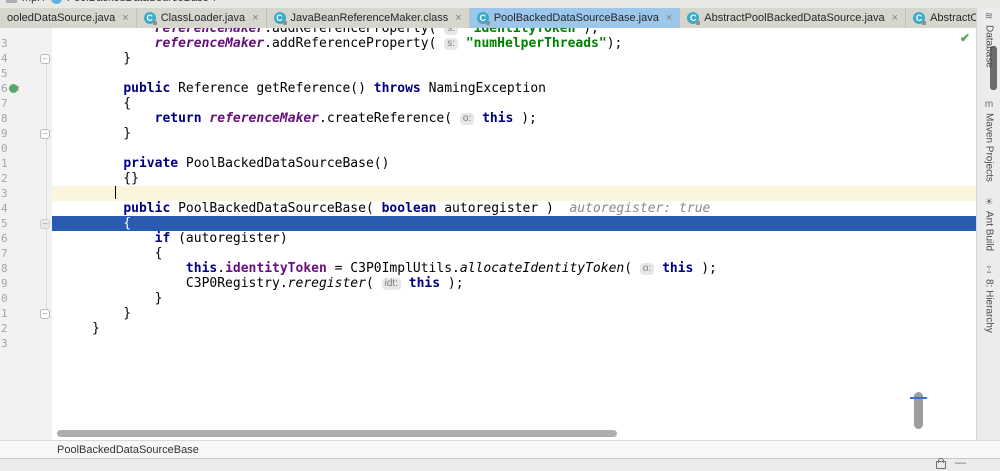 This screenshot has width=1000, height=471. I want to click on tool-button-ant-build: ☀ Ant Build, so click(988, 225).